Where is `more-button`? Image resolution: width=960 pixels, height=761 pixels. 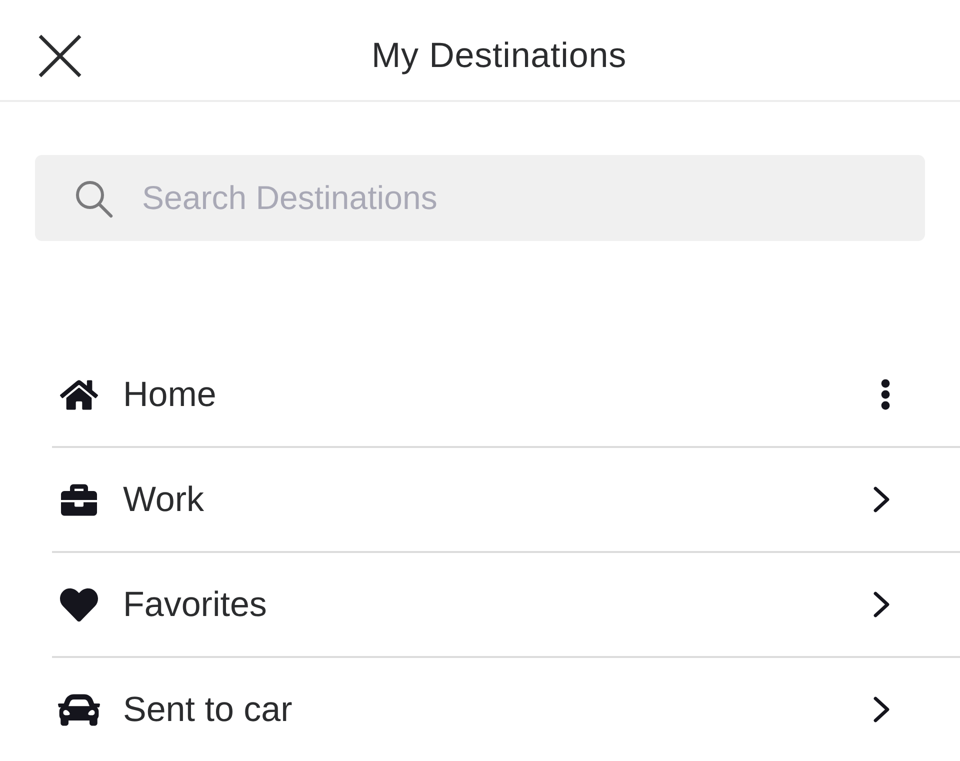
more-button is located at coordinates (885, 394).